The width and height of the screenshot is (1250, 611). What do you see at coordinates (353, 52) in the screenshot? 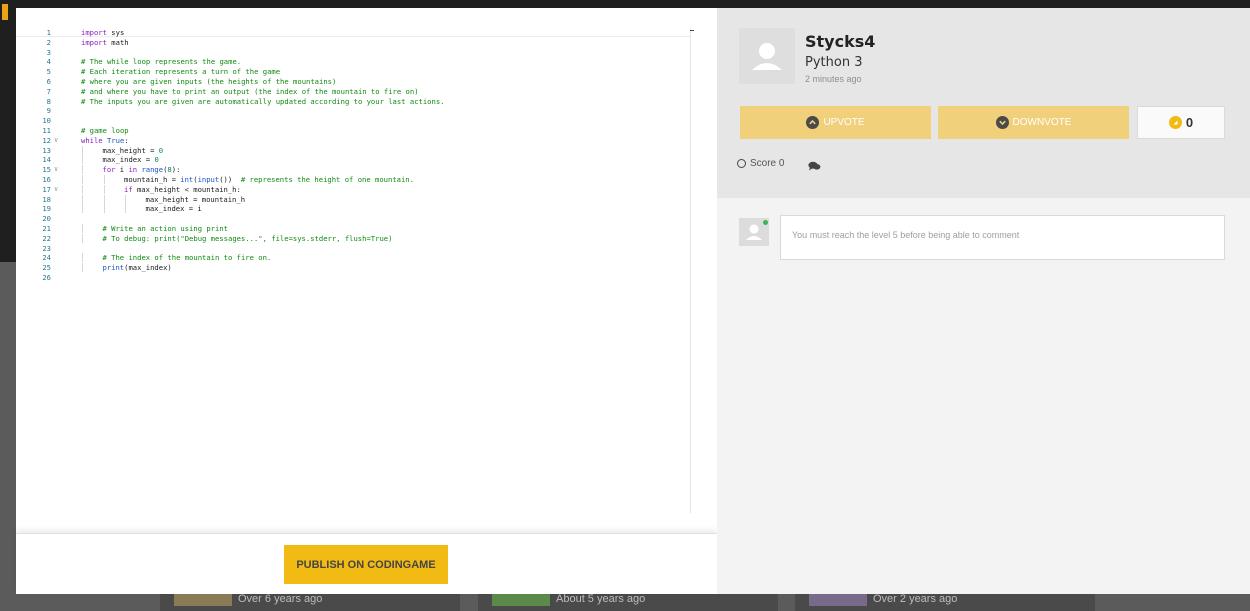
I see `code-line: 3` at bounding box center [353, 52].